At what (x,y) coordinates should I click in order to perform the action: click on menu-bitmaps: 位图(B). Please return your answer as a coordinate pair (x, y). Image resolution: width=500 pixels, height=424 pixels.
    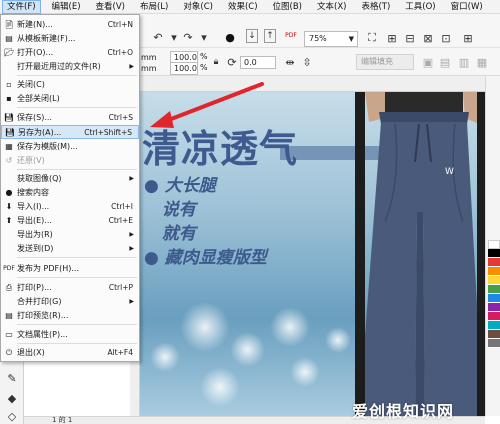
    Looking at the image, I should click on (287, 7).